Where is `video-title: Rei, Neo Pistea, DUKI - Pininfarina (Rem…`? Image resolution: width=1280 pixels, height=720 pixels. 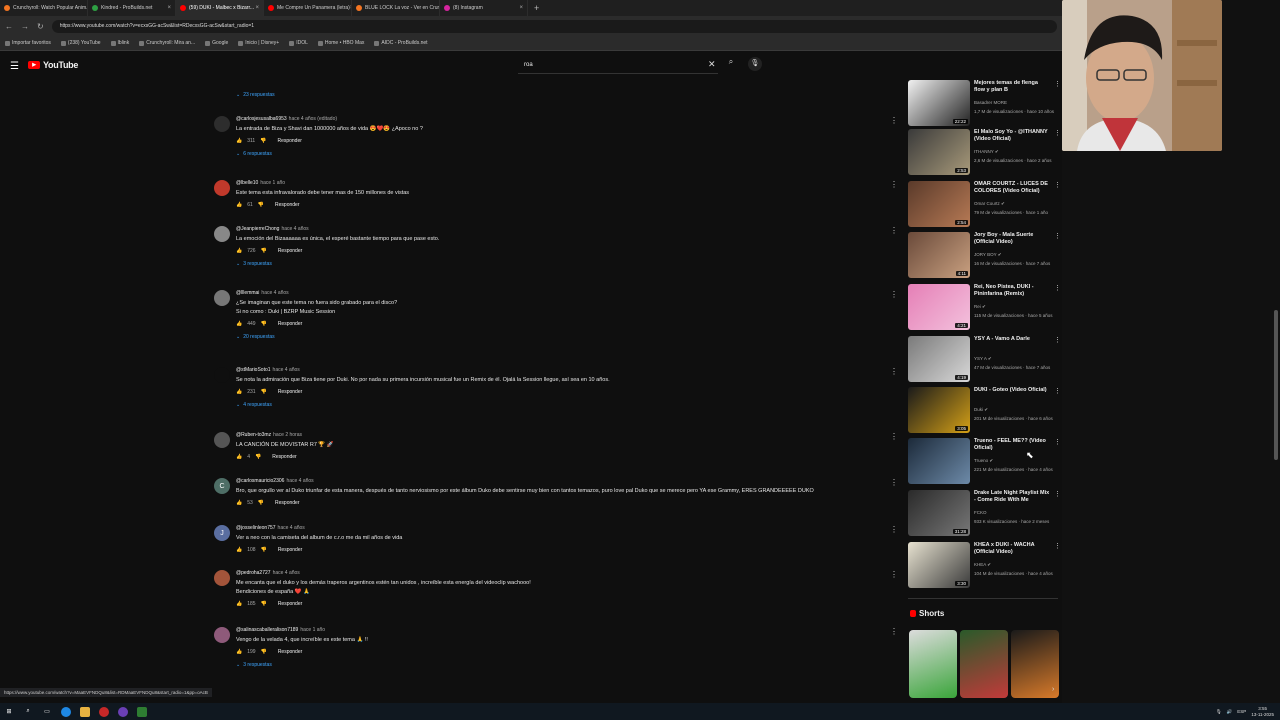 video-title: Rei, Neo Pistea, DUKI - Pininfarina (Rem… is located at coordinates (1012, 291).